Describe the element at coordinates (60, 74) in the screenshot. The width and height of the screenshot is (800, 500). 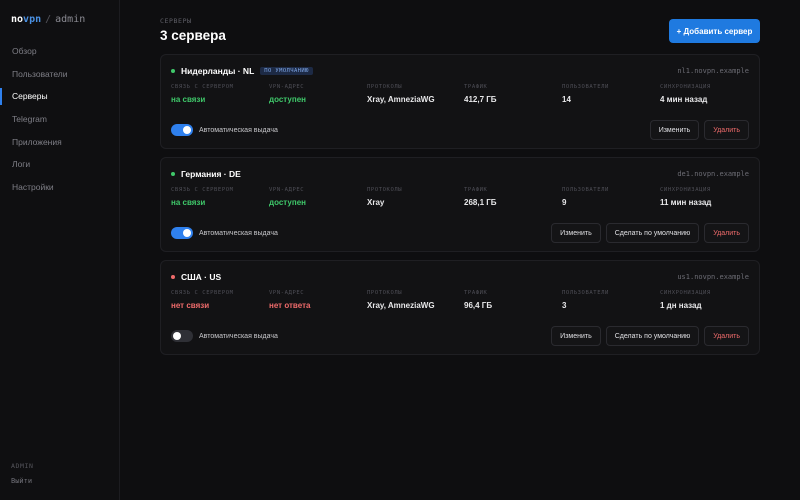
I see `sidebar-item-1: Пользователи` at that location.